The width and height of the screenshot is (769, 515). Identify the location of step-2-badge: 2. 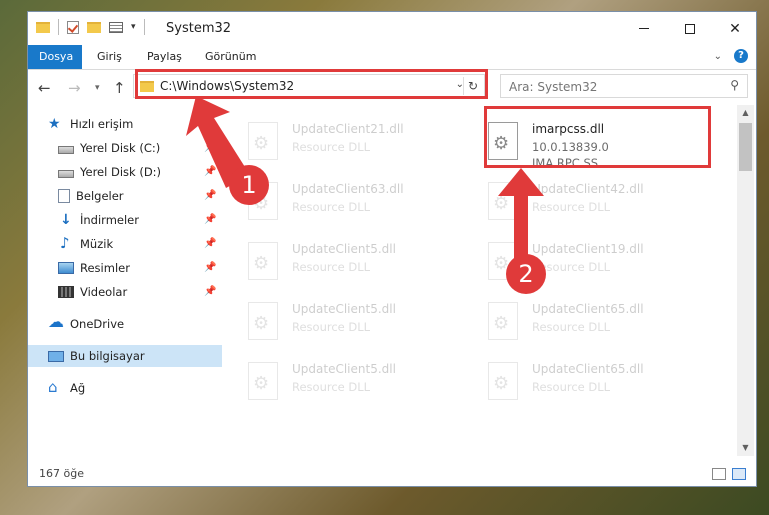
(526, 274).